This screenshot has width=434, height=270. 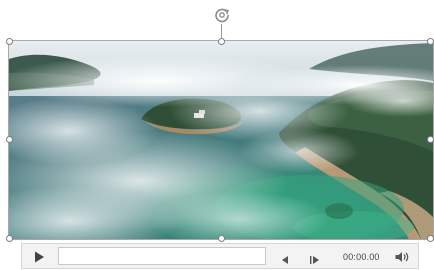 I want to click on rotate-icon, so click(x=222, y=15).